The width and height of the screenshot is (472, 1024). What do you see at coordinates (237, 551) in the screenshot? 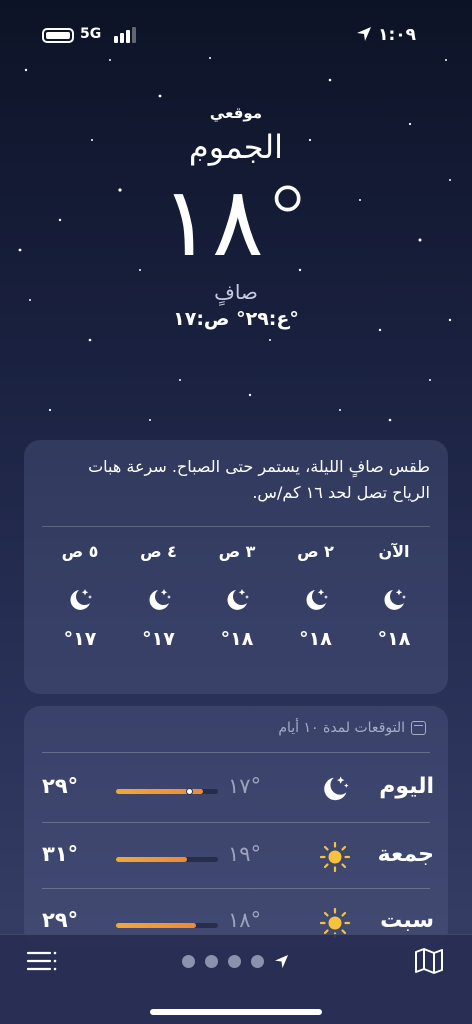
I see `hour-label: ٣ ص` at bounding box center [237, 551].